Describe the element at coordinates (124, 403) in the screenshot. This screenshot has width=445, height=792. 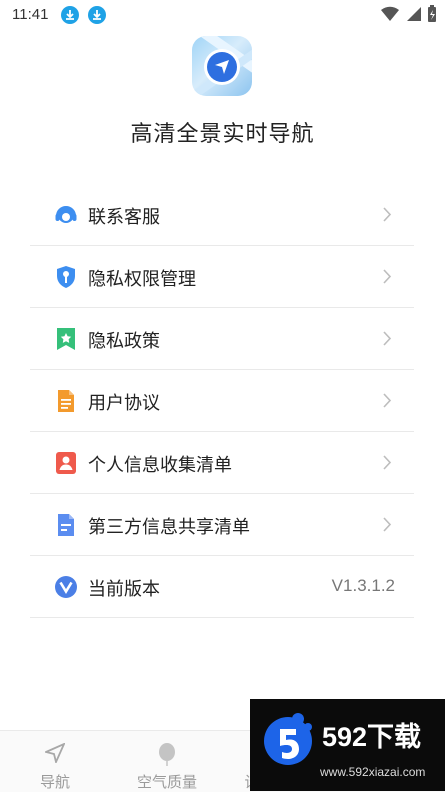
I see `menu-item-label: 用户协议` at that location.